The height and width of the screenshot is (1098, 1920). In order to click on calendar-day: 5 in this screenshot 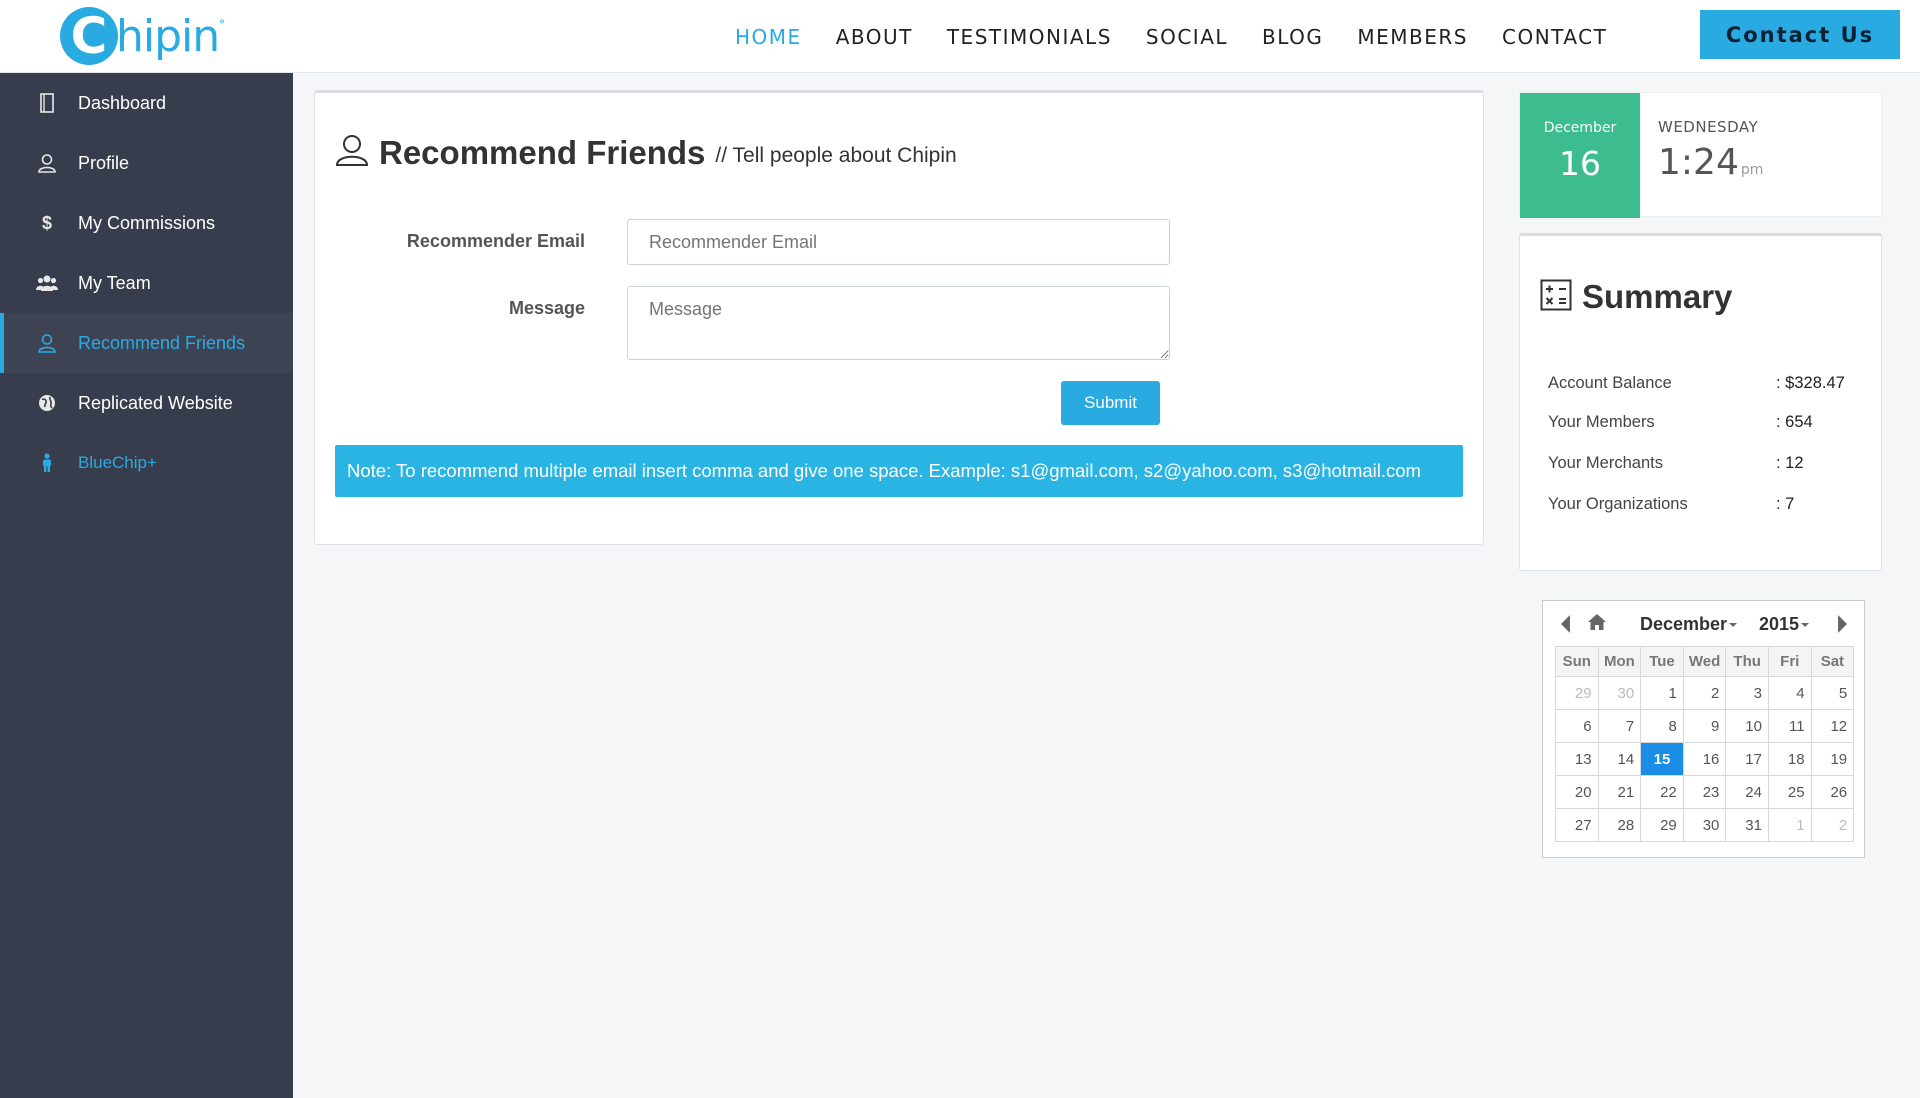, I will do `click(1832, 693)`.